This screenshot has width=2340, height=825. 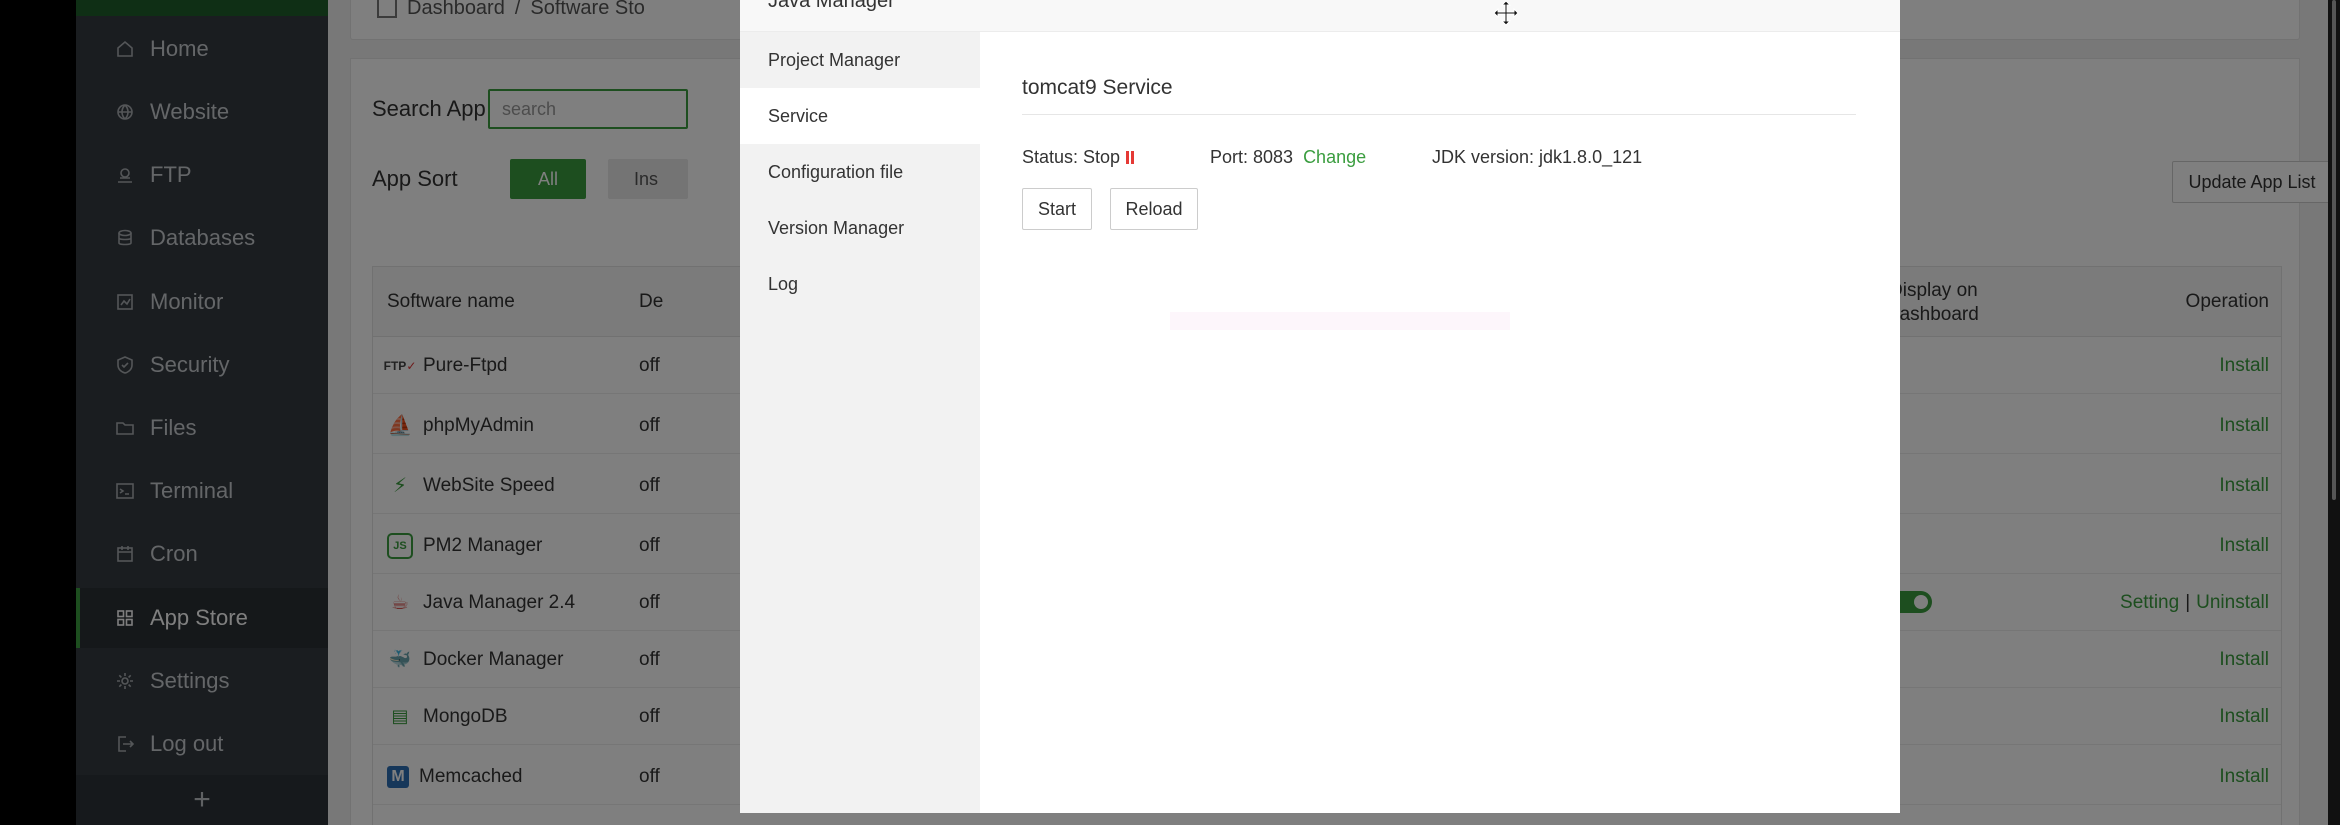 I want to click on stop-status-icon, so click(x=1131, y=157).